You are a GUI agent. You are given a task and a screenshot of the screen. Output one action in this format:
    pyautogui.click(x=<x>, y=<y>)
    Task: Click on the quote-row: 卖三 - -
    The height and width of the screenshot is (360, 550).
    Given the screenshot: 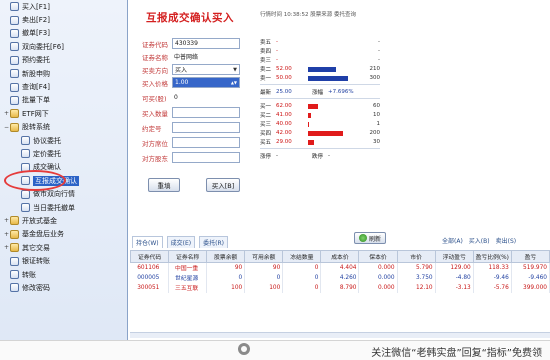 What is the action you would take?
    pyautogui.click(x=320, y=60)
    